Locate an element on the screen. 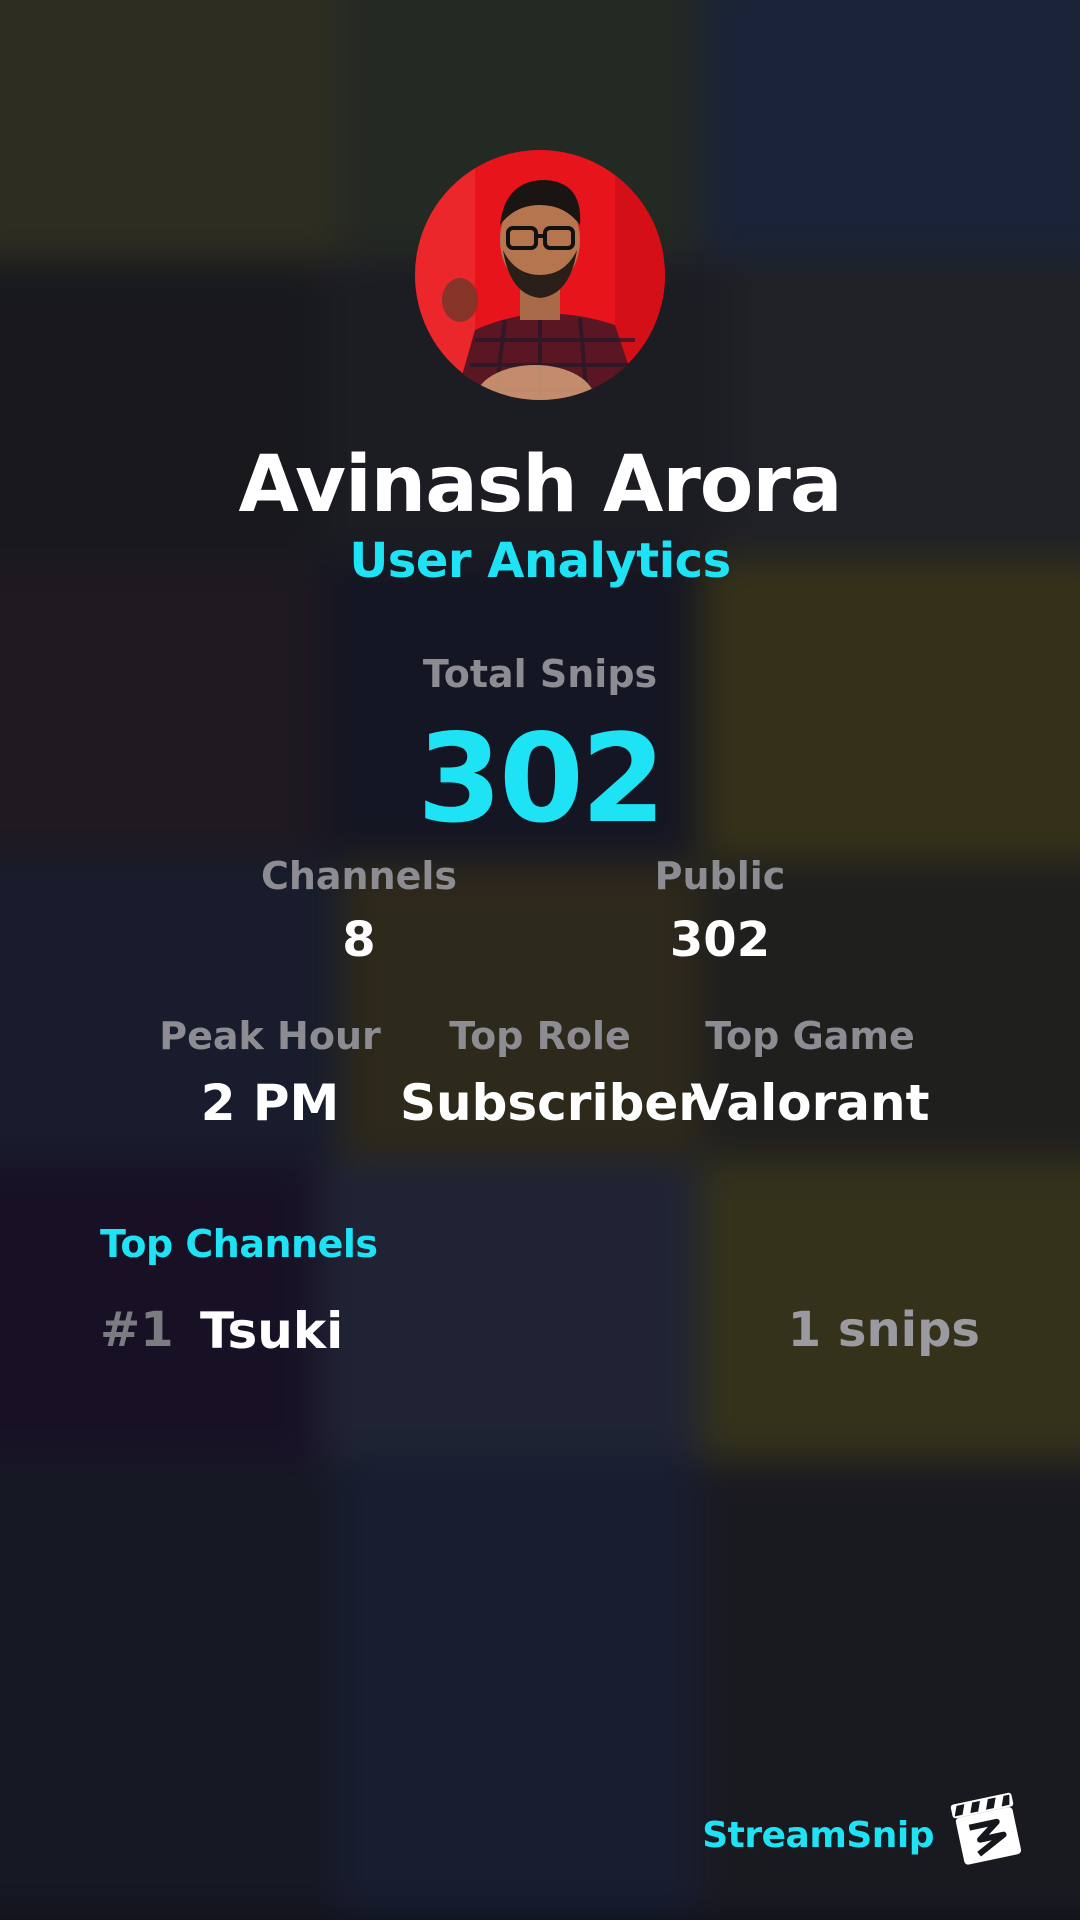 This screenshot has height=1920, width=1080. top-role-value: Subscriber is located at coordinates (551, 1103).